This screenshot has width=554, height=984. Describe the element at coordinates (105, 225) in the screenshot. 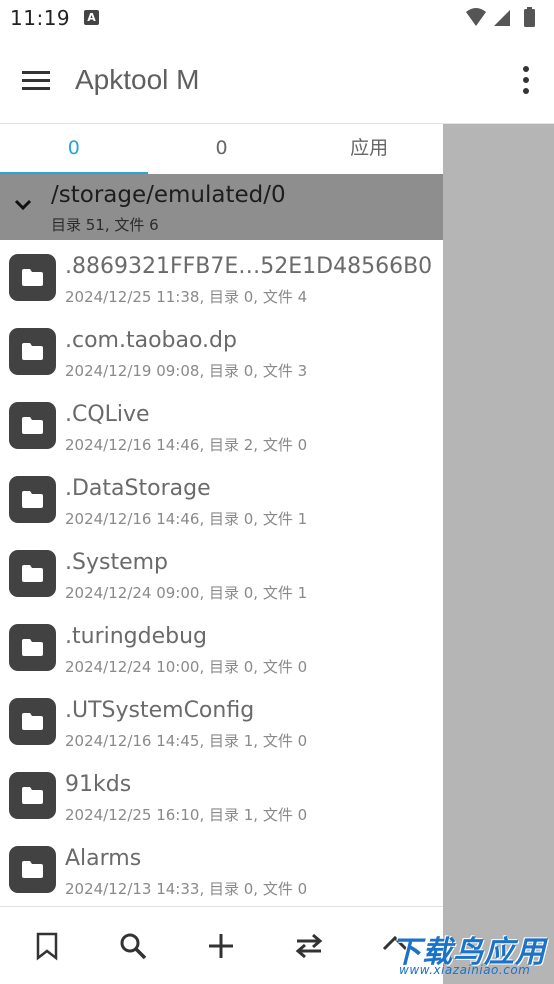

I see `path-summary: 目录 51, 文件 6` at that location.